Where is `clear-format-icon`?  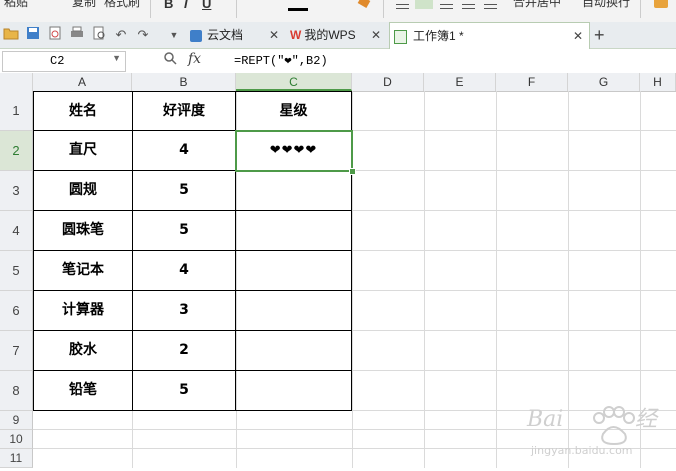
clear-format-icon is located at coordinates (364, 4).